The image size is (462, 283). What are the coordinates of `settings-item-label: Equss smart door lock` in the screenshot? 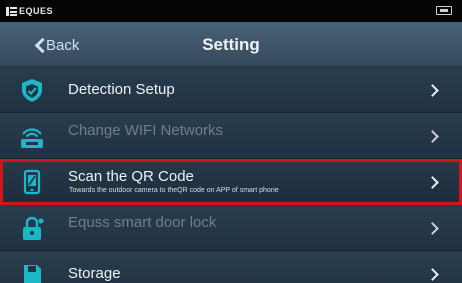 It's located at (142, 222).